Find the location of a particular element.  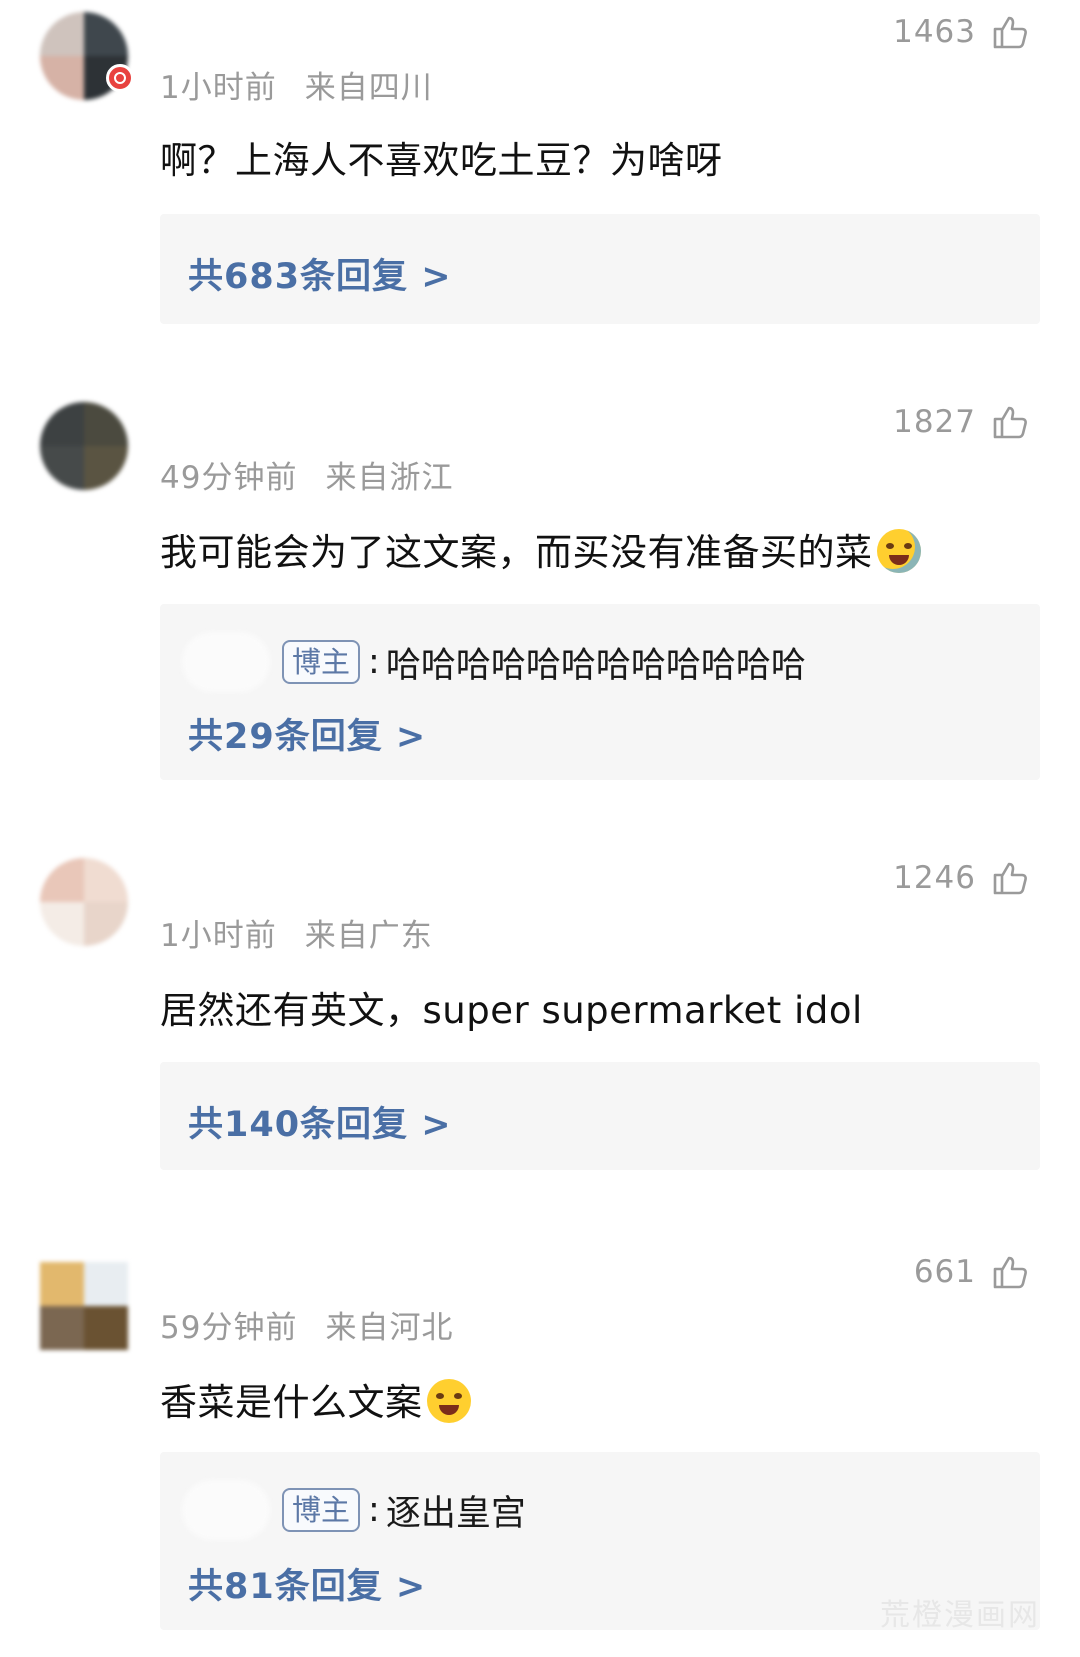

comment-text: 啊？上海人不喜欢吃土豆？为啥呀 is located at coordinates (441, 160).